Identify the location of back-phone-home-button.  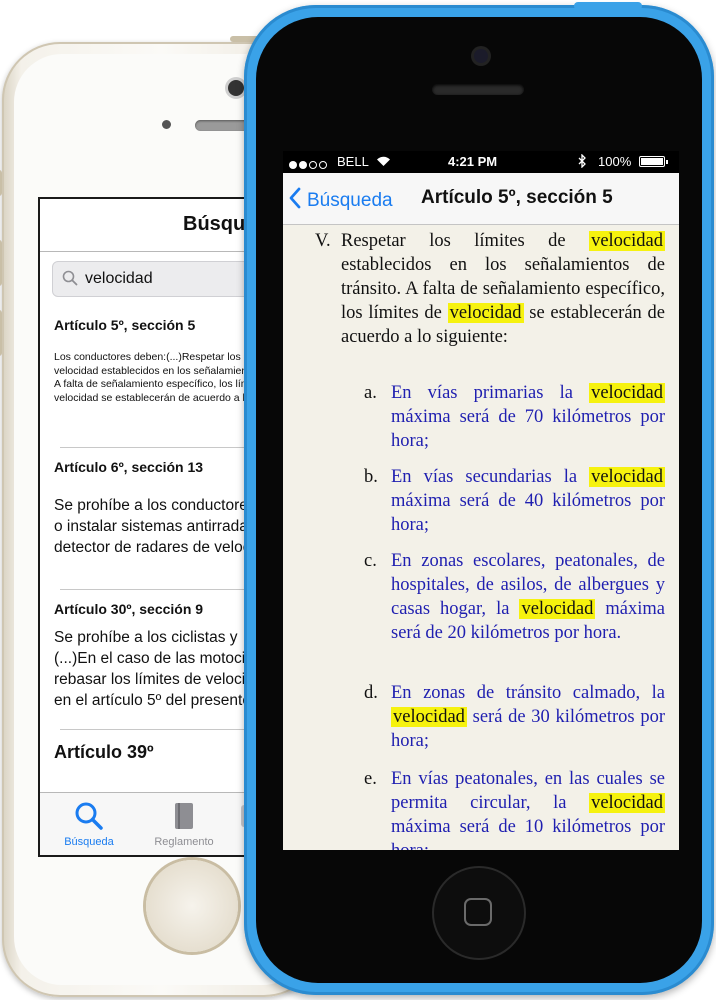
(192, 906).